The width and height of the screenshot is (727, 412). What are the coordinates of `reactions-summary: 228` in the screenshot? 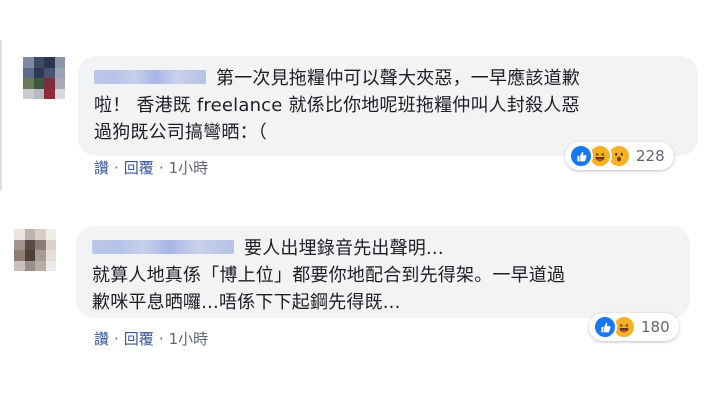 It's located at (619, 156).